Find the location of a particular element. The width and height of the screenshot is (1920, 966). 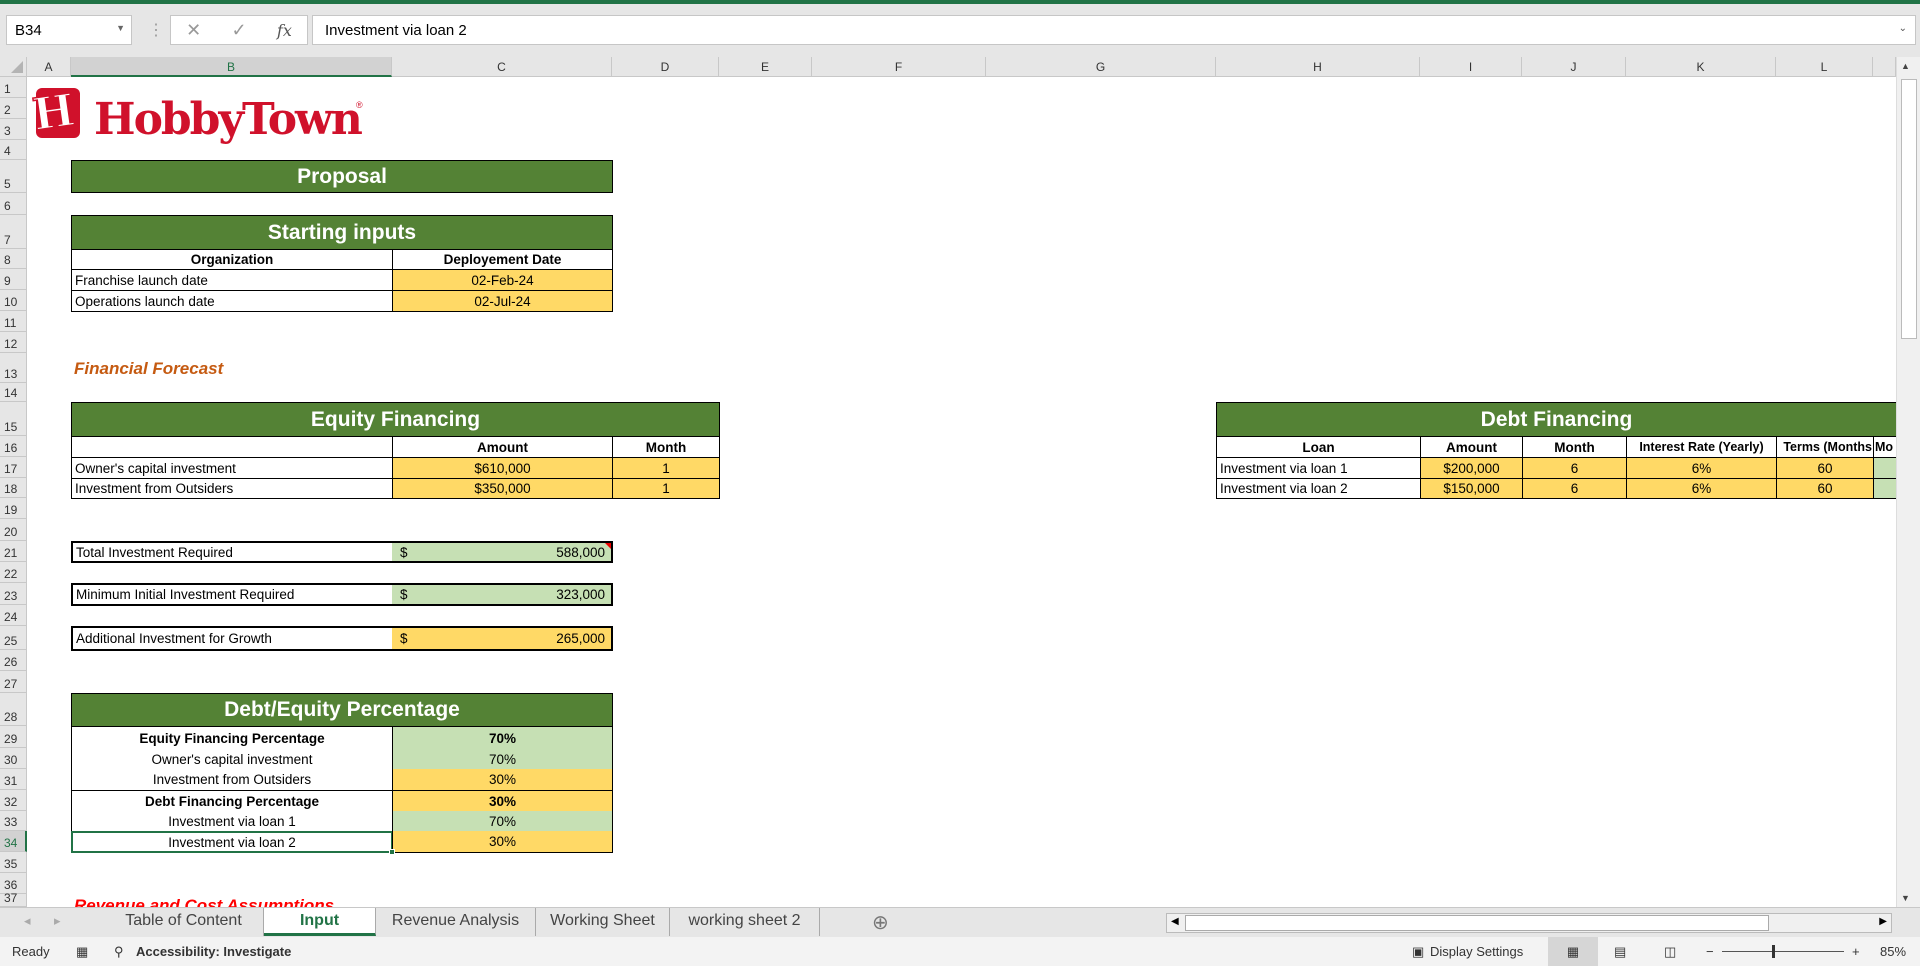

scroll-left-icon: ◀ is located at coordinates (1175, 921).